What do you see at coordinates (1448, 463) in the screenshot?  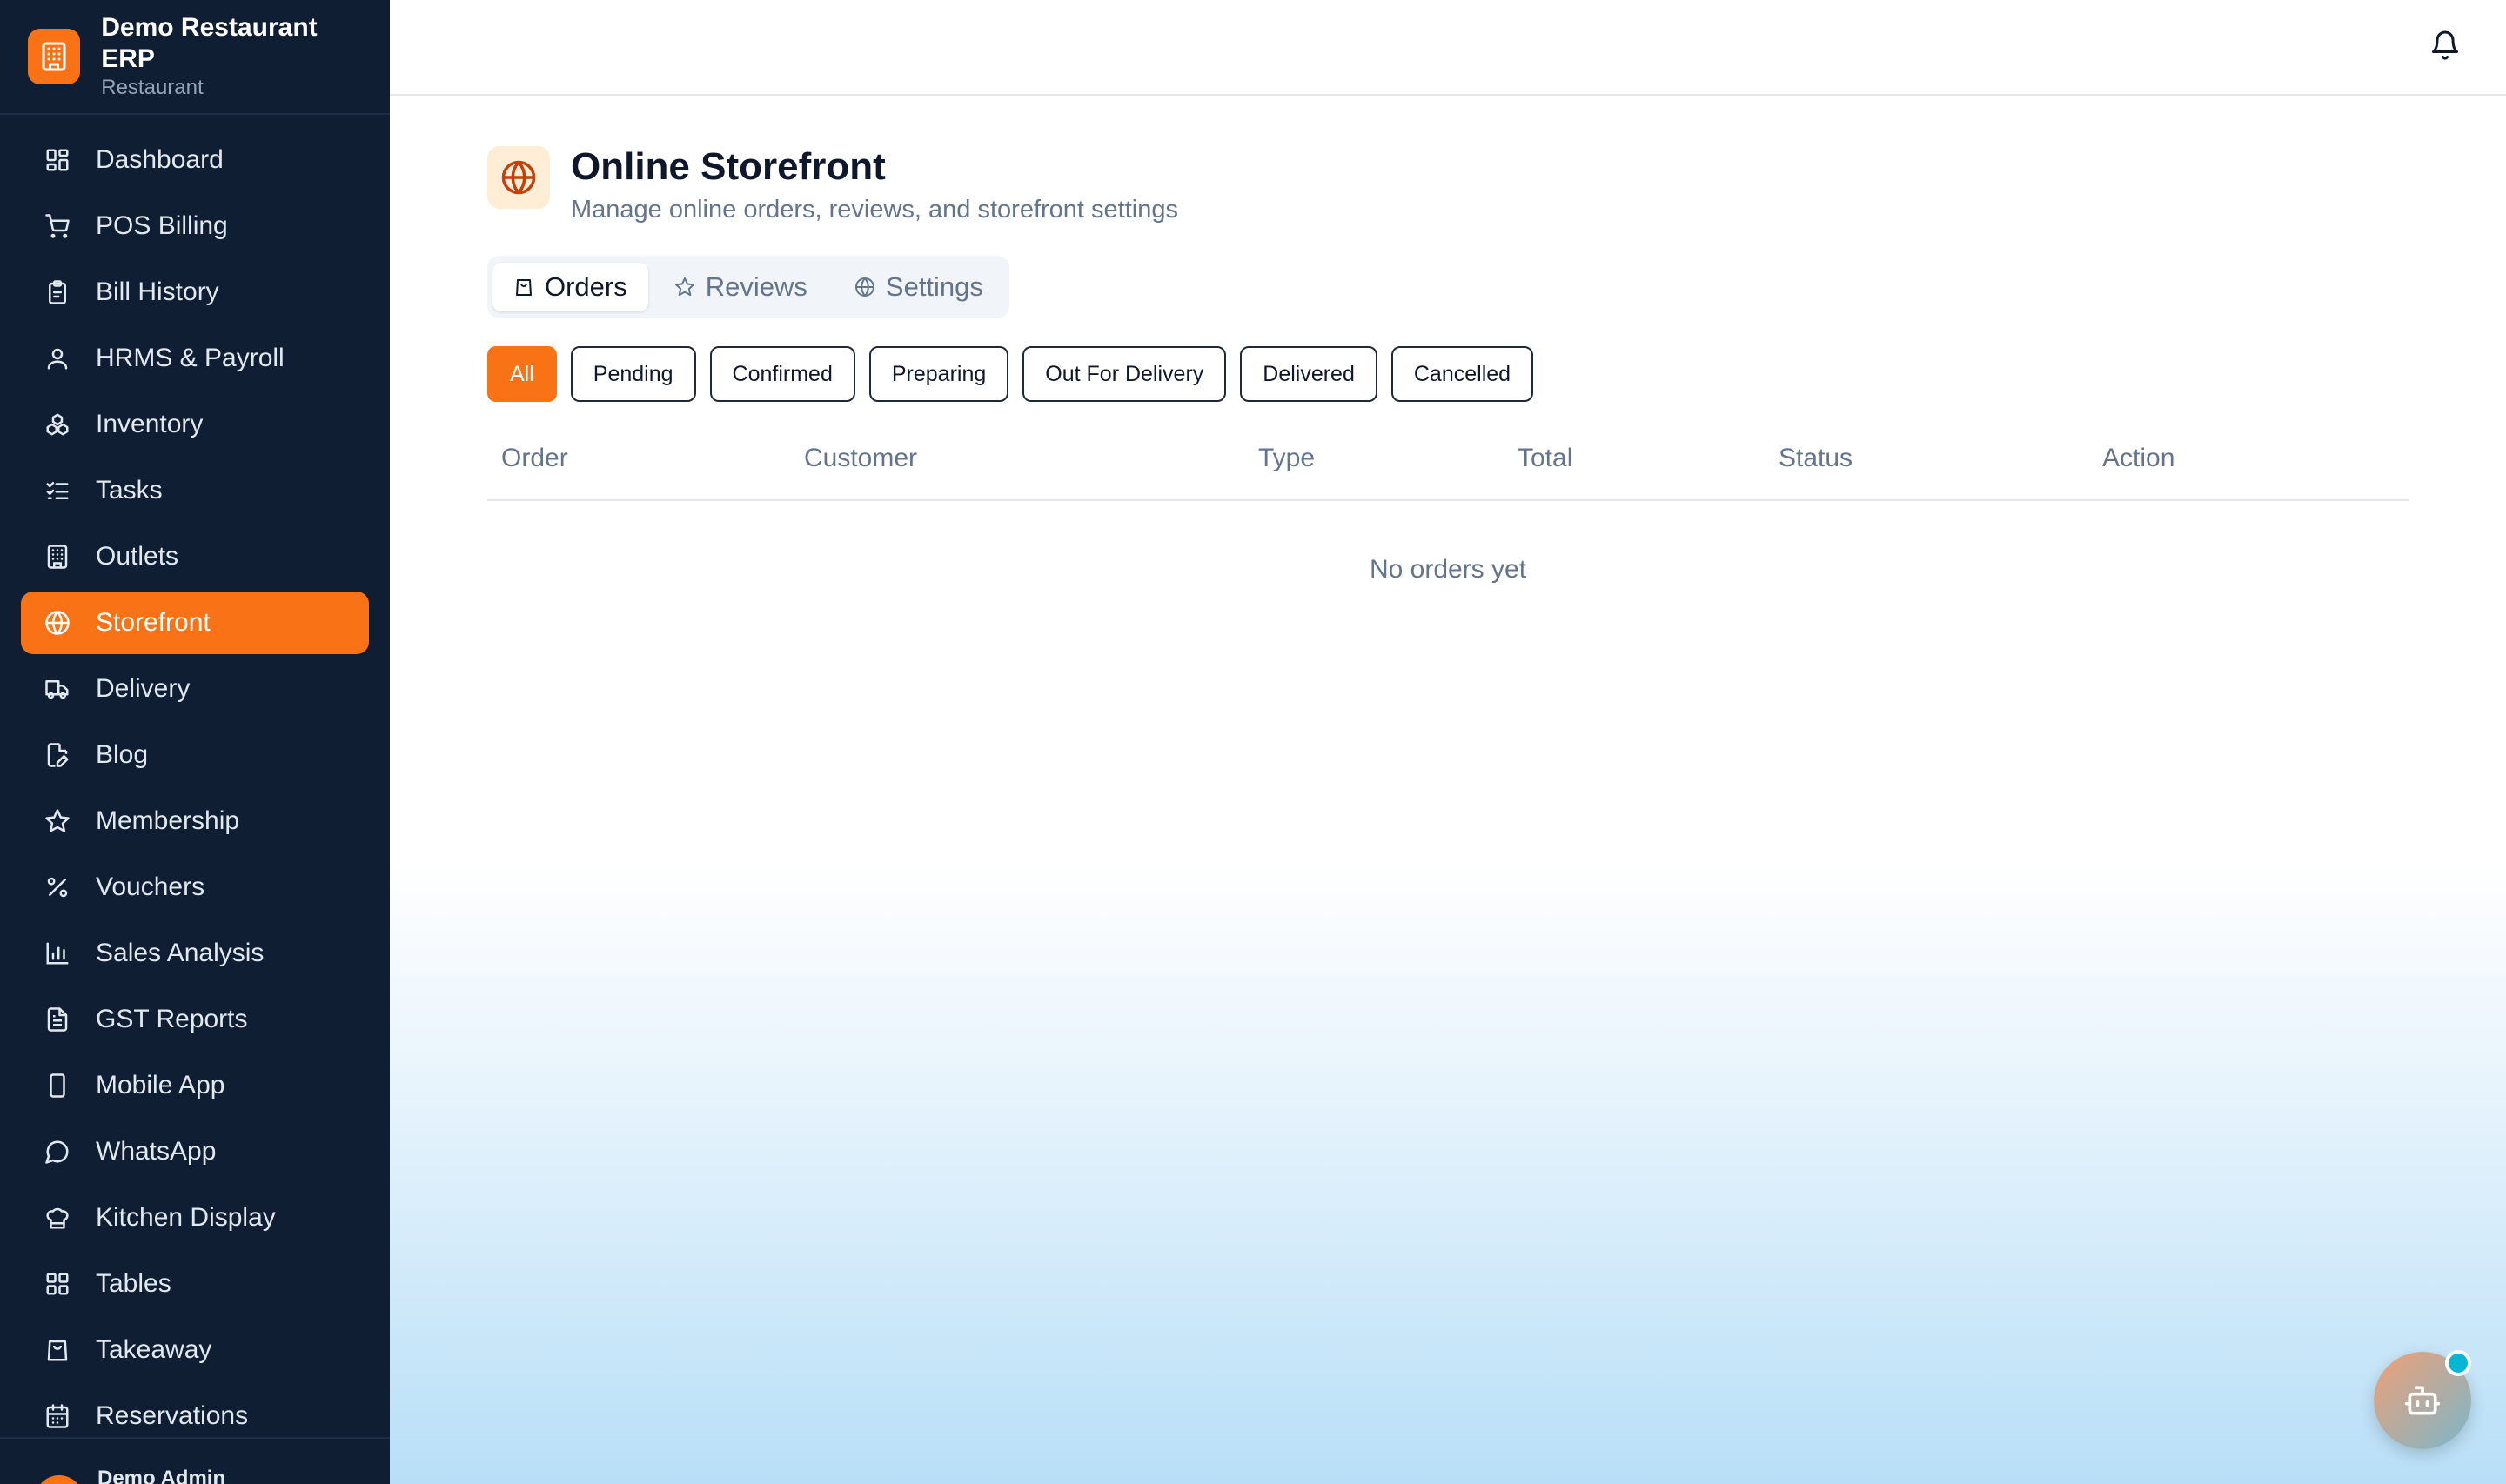 I see `table-header: Order Customer Type Total Status Action` at bounding box center [1448, 463].